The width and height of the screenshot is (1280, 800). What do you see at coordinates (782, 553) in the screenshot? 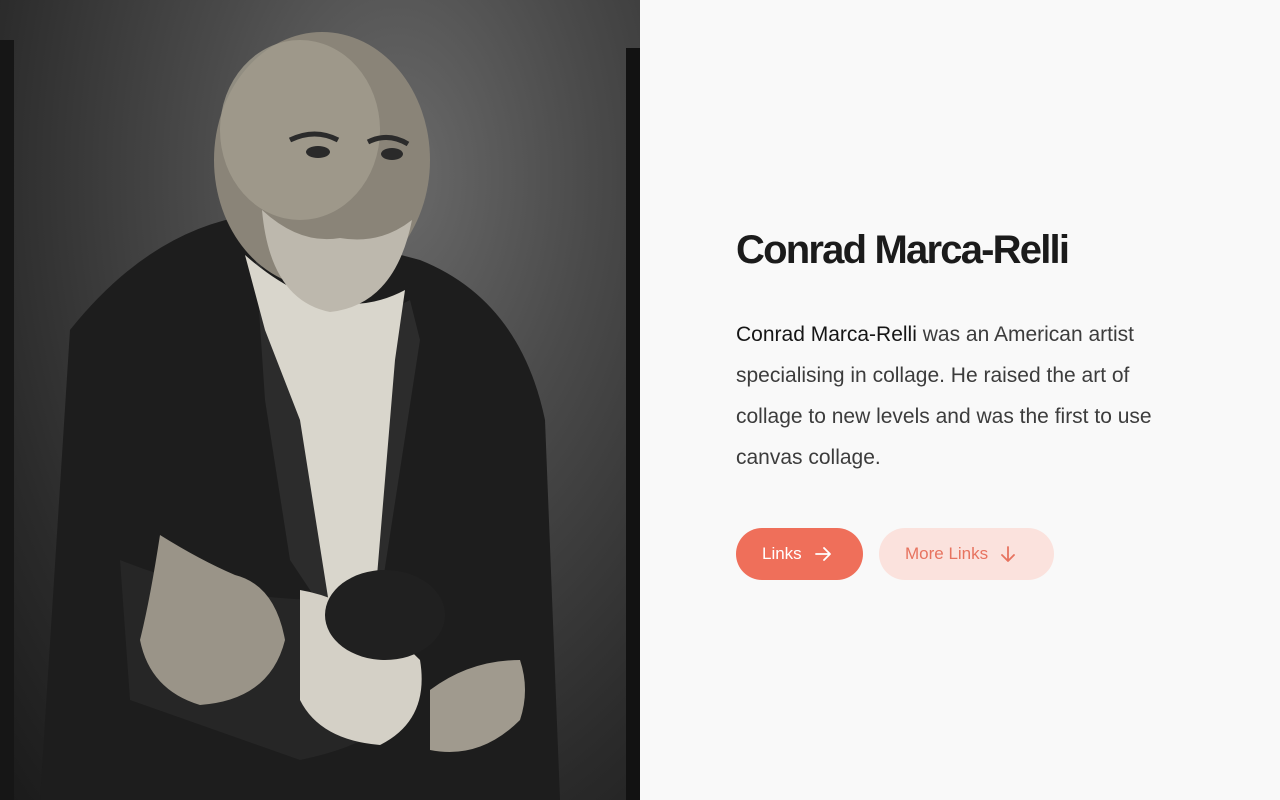
I see `links-button-label: Links` at bounding box center [782, 553].